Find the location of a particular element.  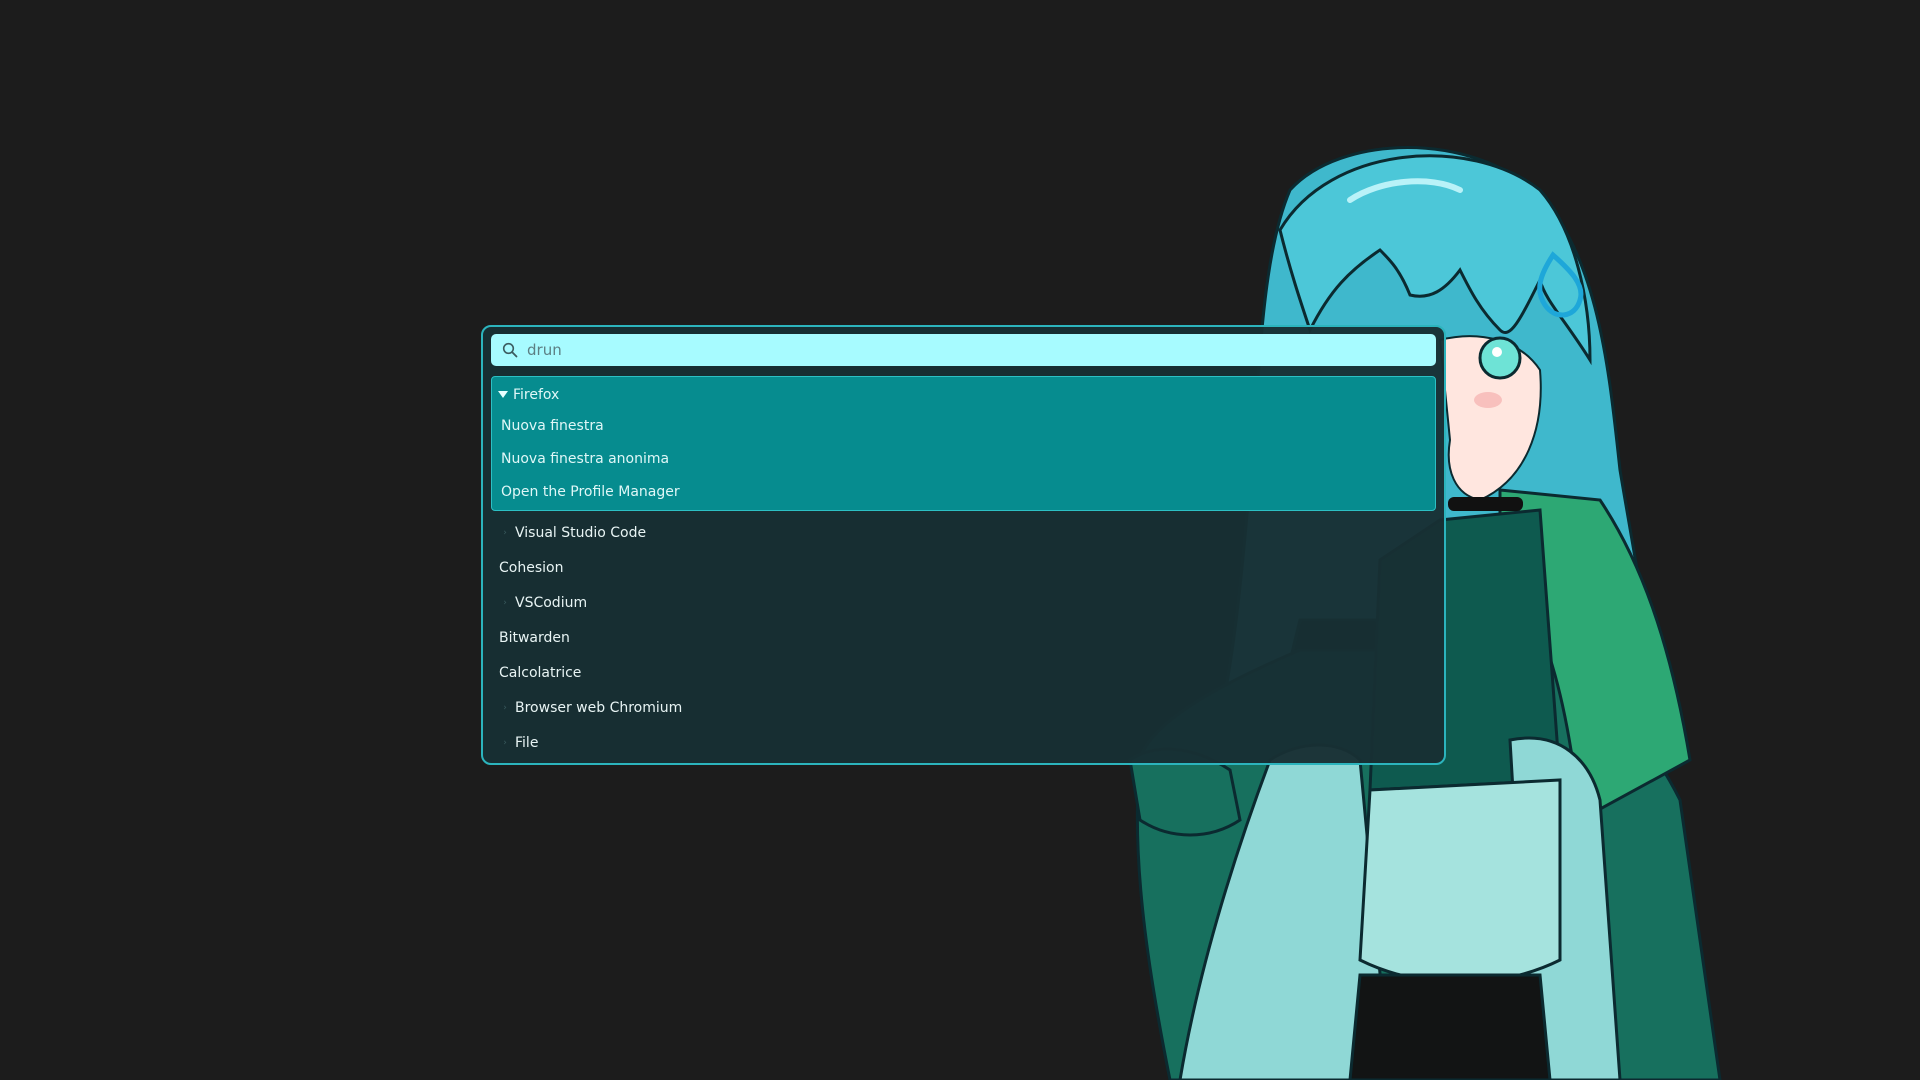

app-entry-firefox: Firefox is located at coordinates (963, 395).